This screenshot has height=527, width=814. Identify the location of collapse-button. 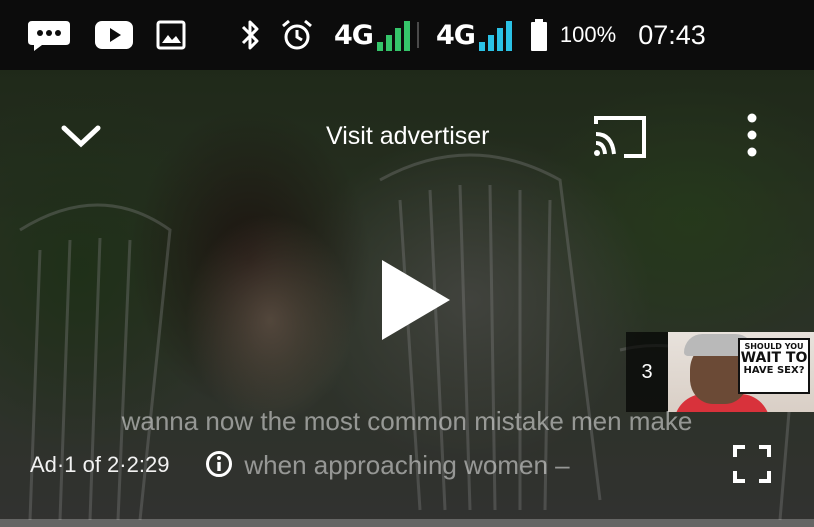
(81, 137).